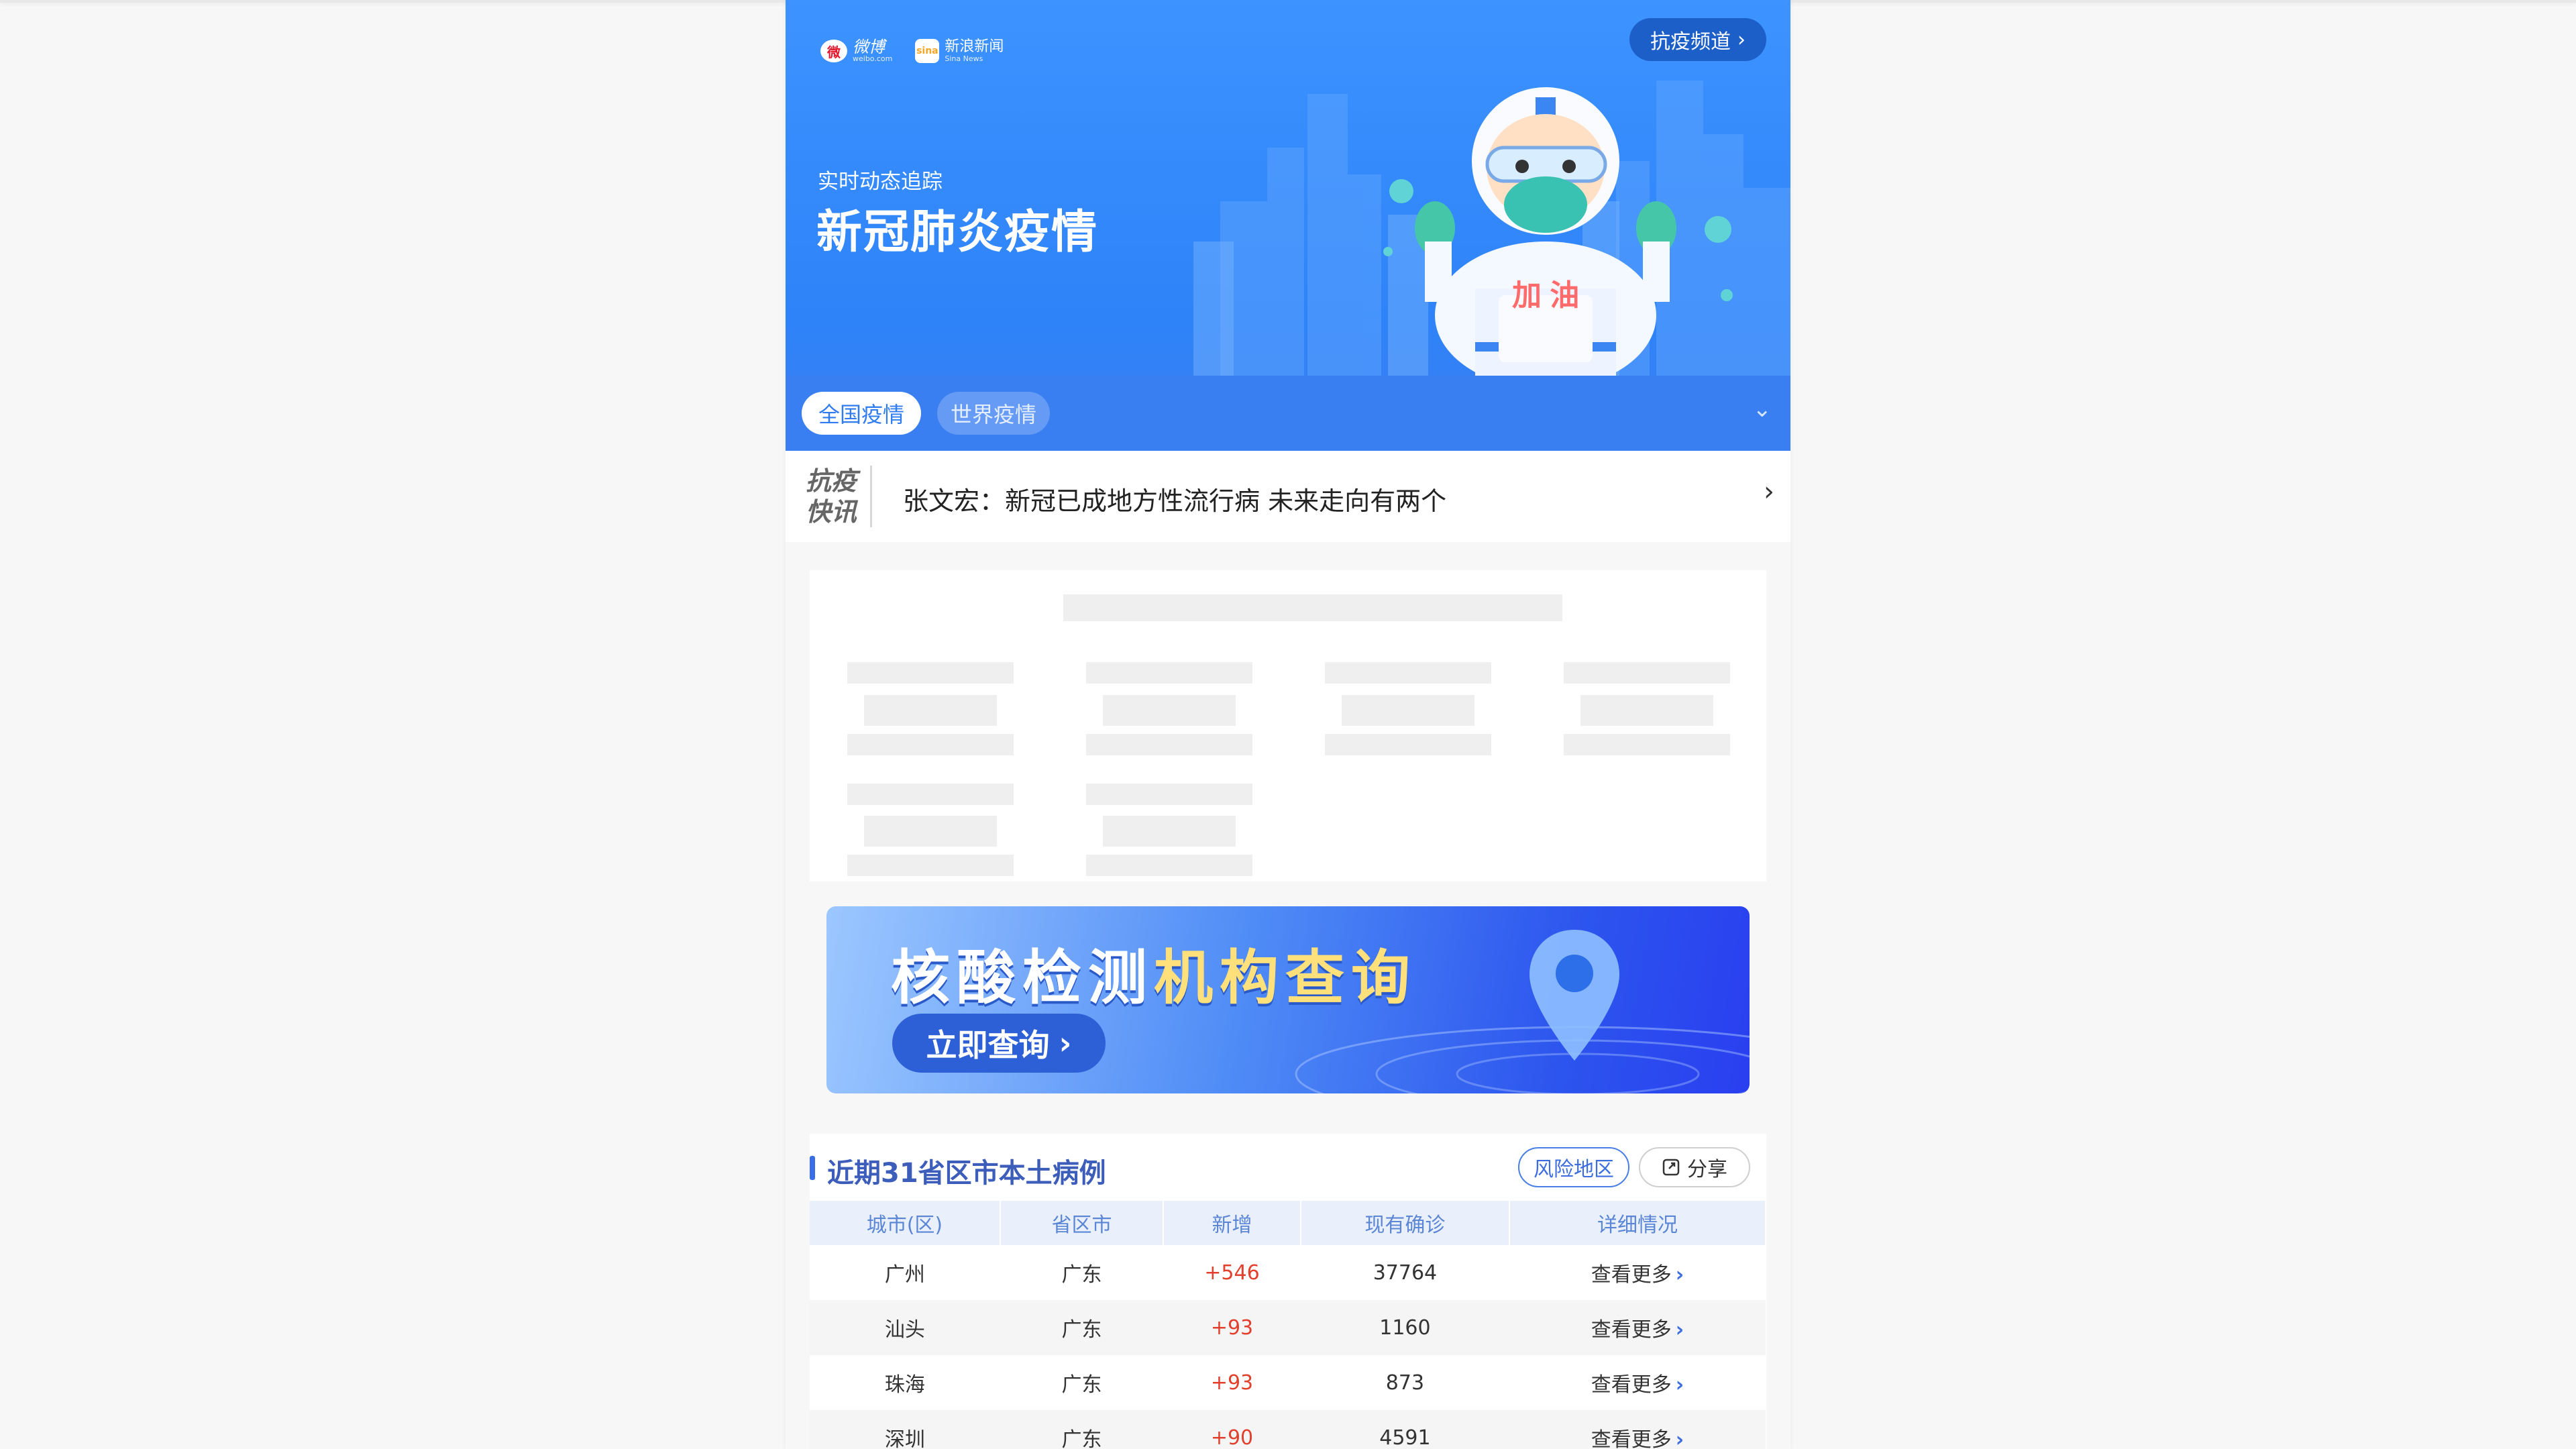 This screenshot has width=2576, height=1449. Describe the element at coordinates (988, 1045) in the screenshot. I see `query-now-label: 立即查询` at that location.